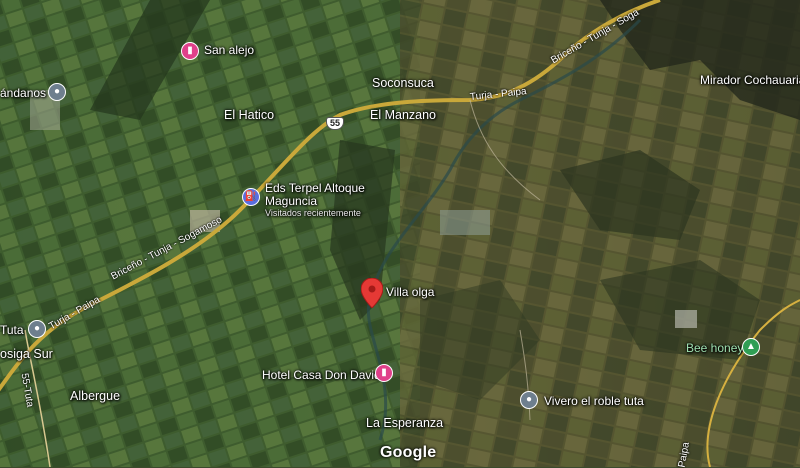 The height and width of the screenshot is (468, 800). I want to click on place-label-maguncia: Maguncia, so click(291, 201).